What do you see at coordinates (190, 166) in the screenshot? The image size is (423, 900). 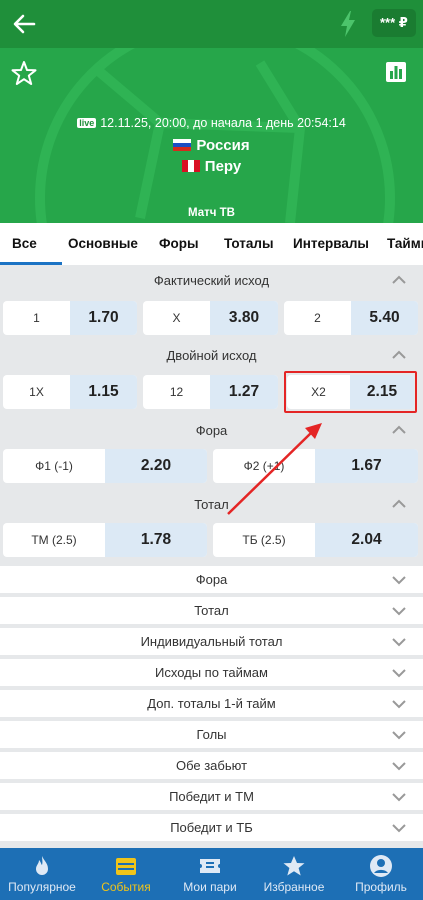 I see `peru-flag-icon` at bounding box center [190, 166].